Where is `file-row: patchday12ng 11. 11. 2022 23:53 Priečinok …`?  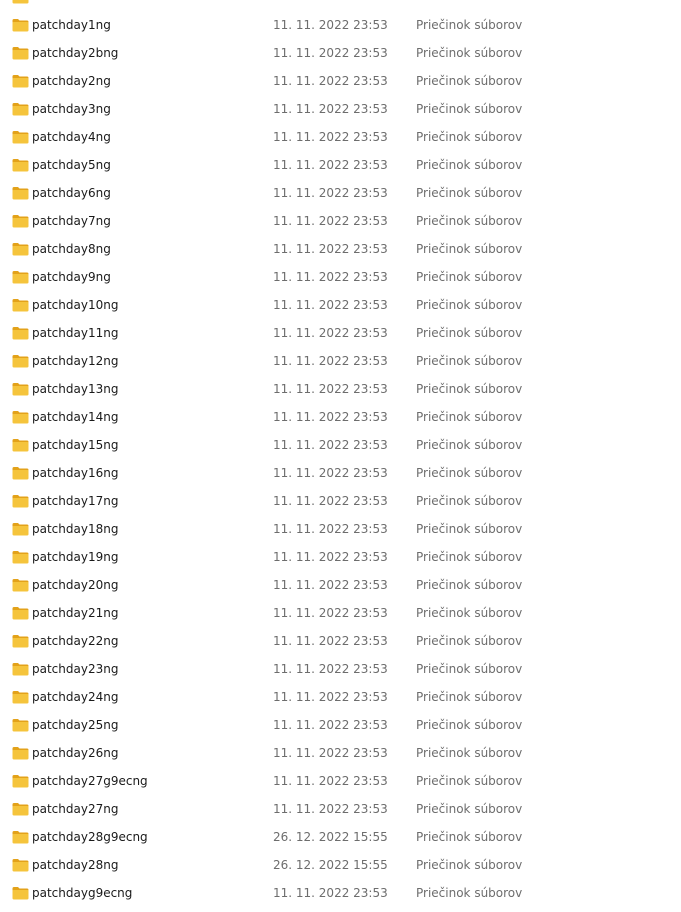
file-row: patchday12ng 11. 11. 2022 23:53 Priečinok … is located at coordinates (340, 361).